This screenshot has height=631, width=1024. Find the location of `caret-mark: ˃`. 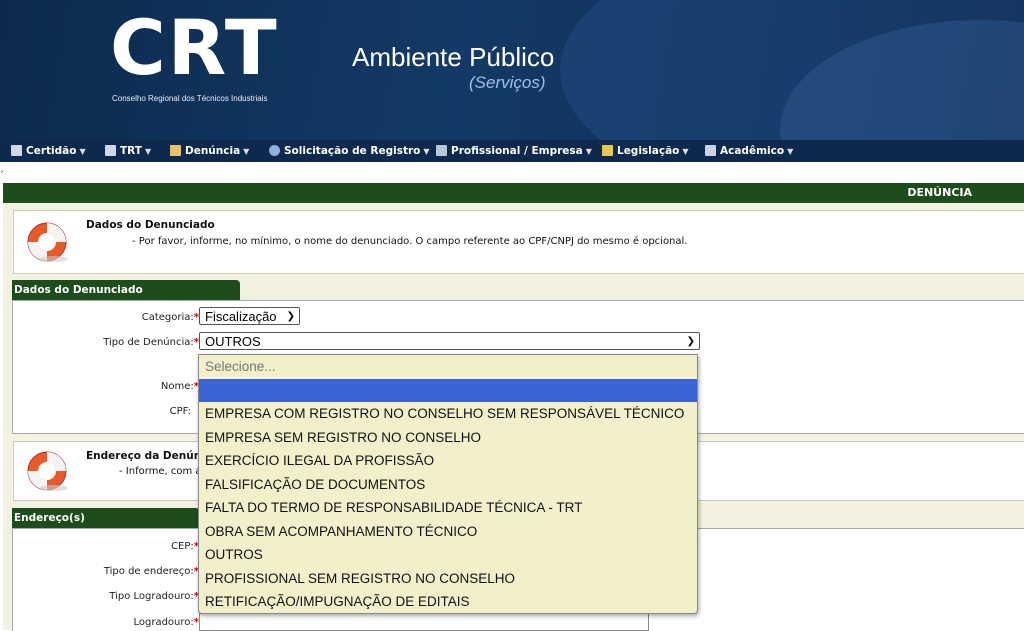

caret-mark: ˃ is located at coordinates (2, 174).